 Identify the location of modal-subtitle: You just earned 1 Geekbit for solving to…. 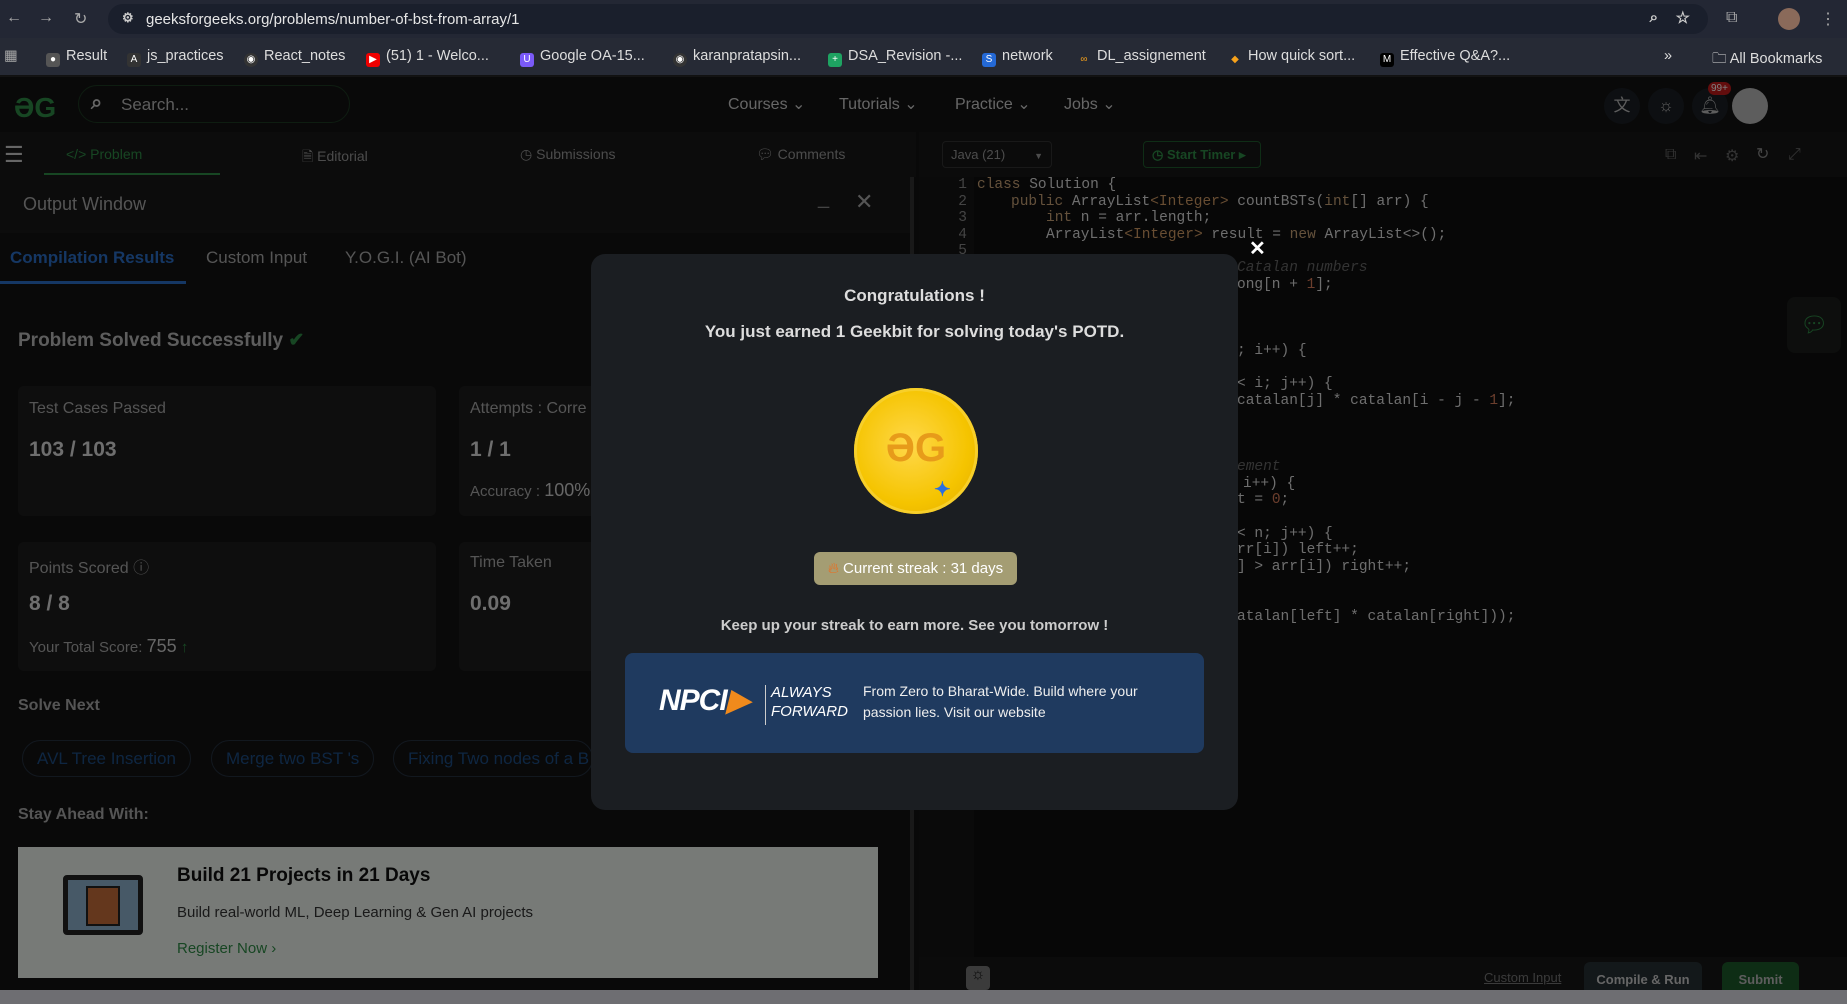
(914, 331).